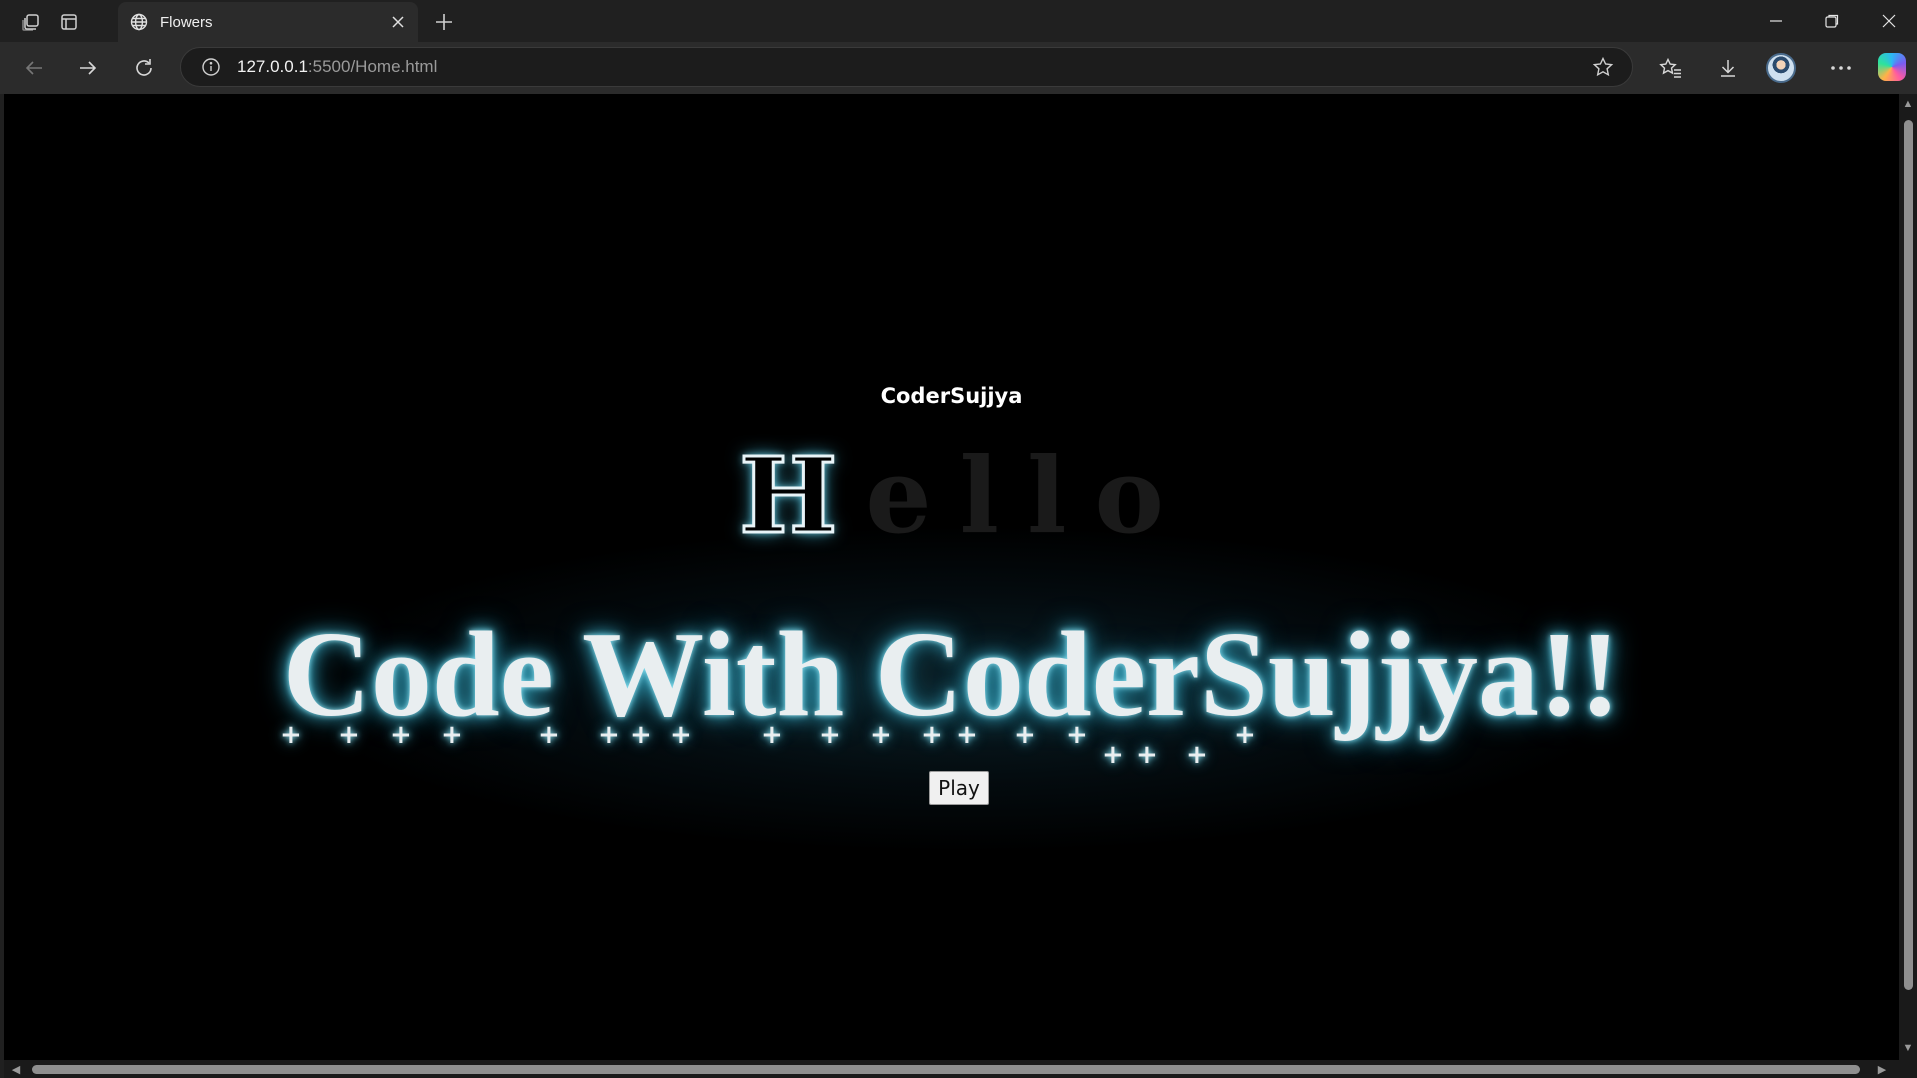  What do you see at coordinates (946, 1069) in the screenshot?
I see `horizontal-scroll-thumb` at bounding box center [946, 1069].